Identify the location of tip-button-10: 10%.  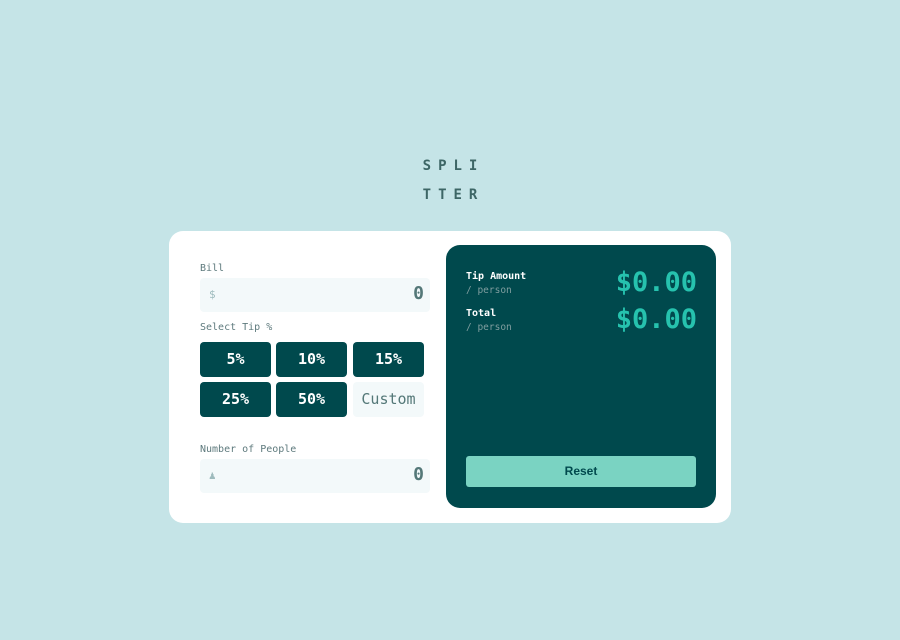
(311, 359).